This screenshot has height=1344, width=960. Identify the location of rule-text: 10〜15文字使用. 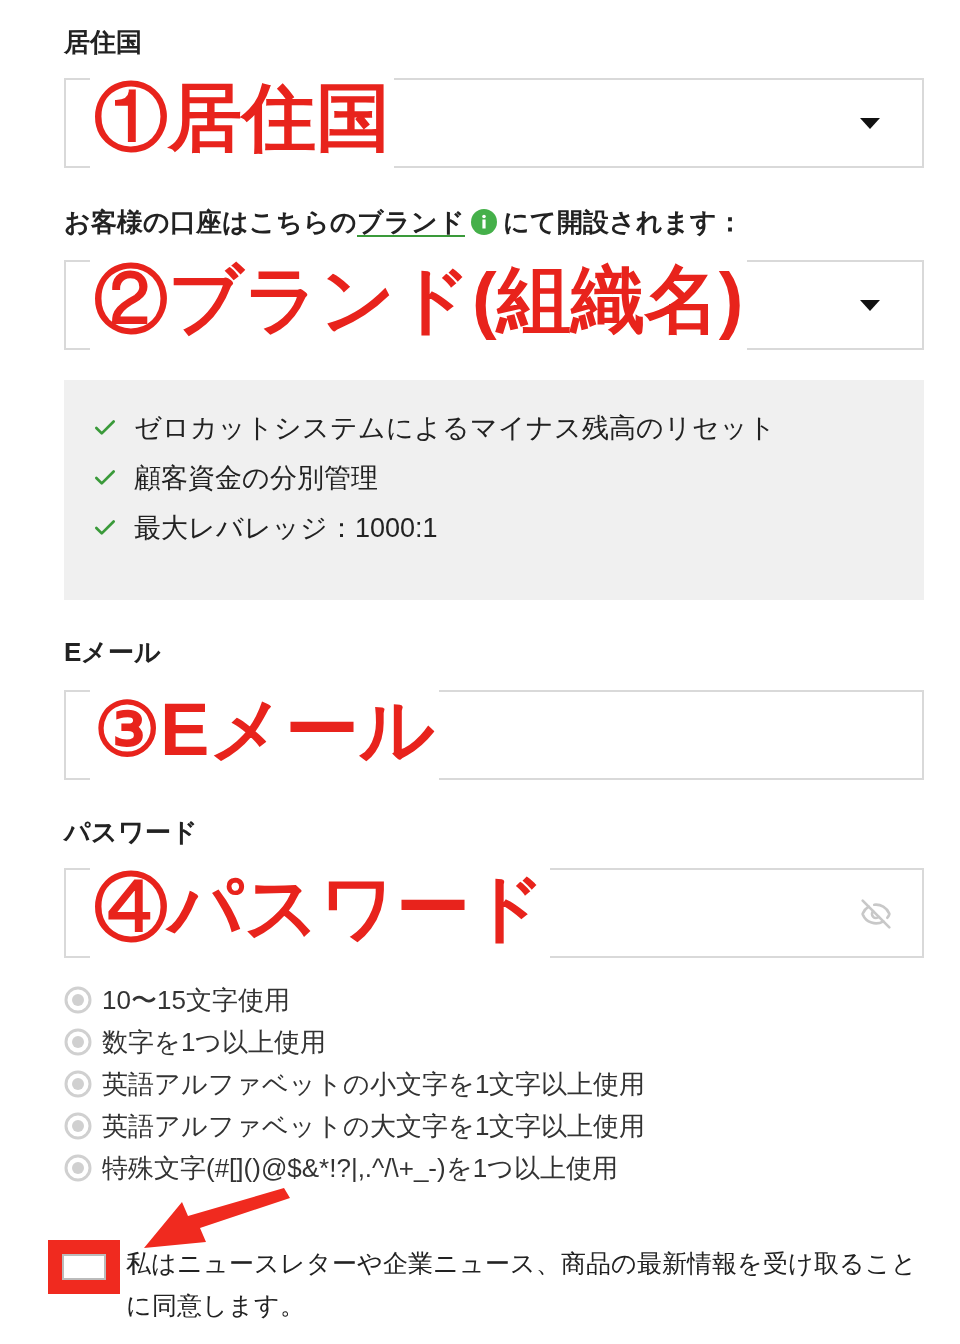
(196, 1000).